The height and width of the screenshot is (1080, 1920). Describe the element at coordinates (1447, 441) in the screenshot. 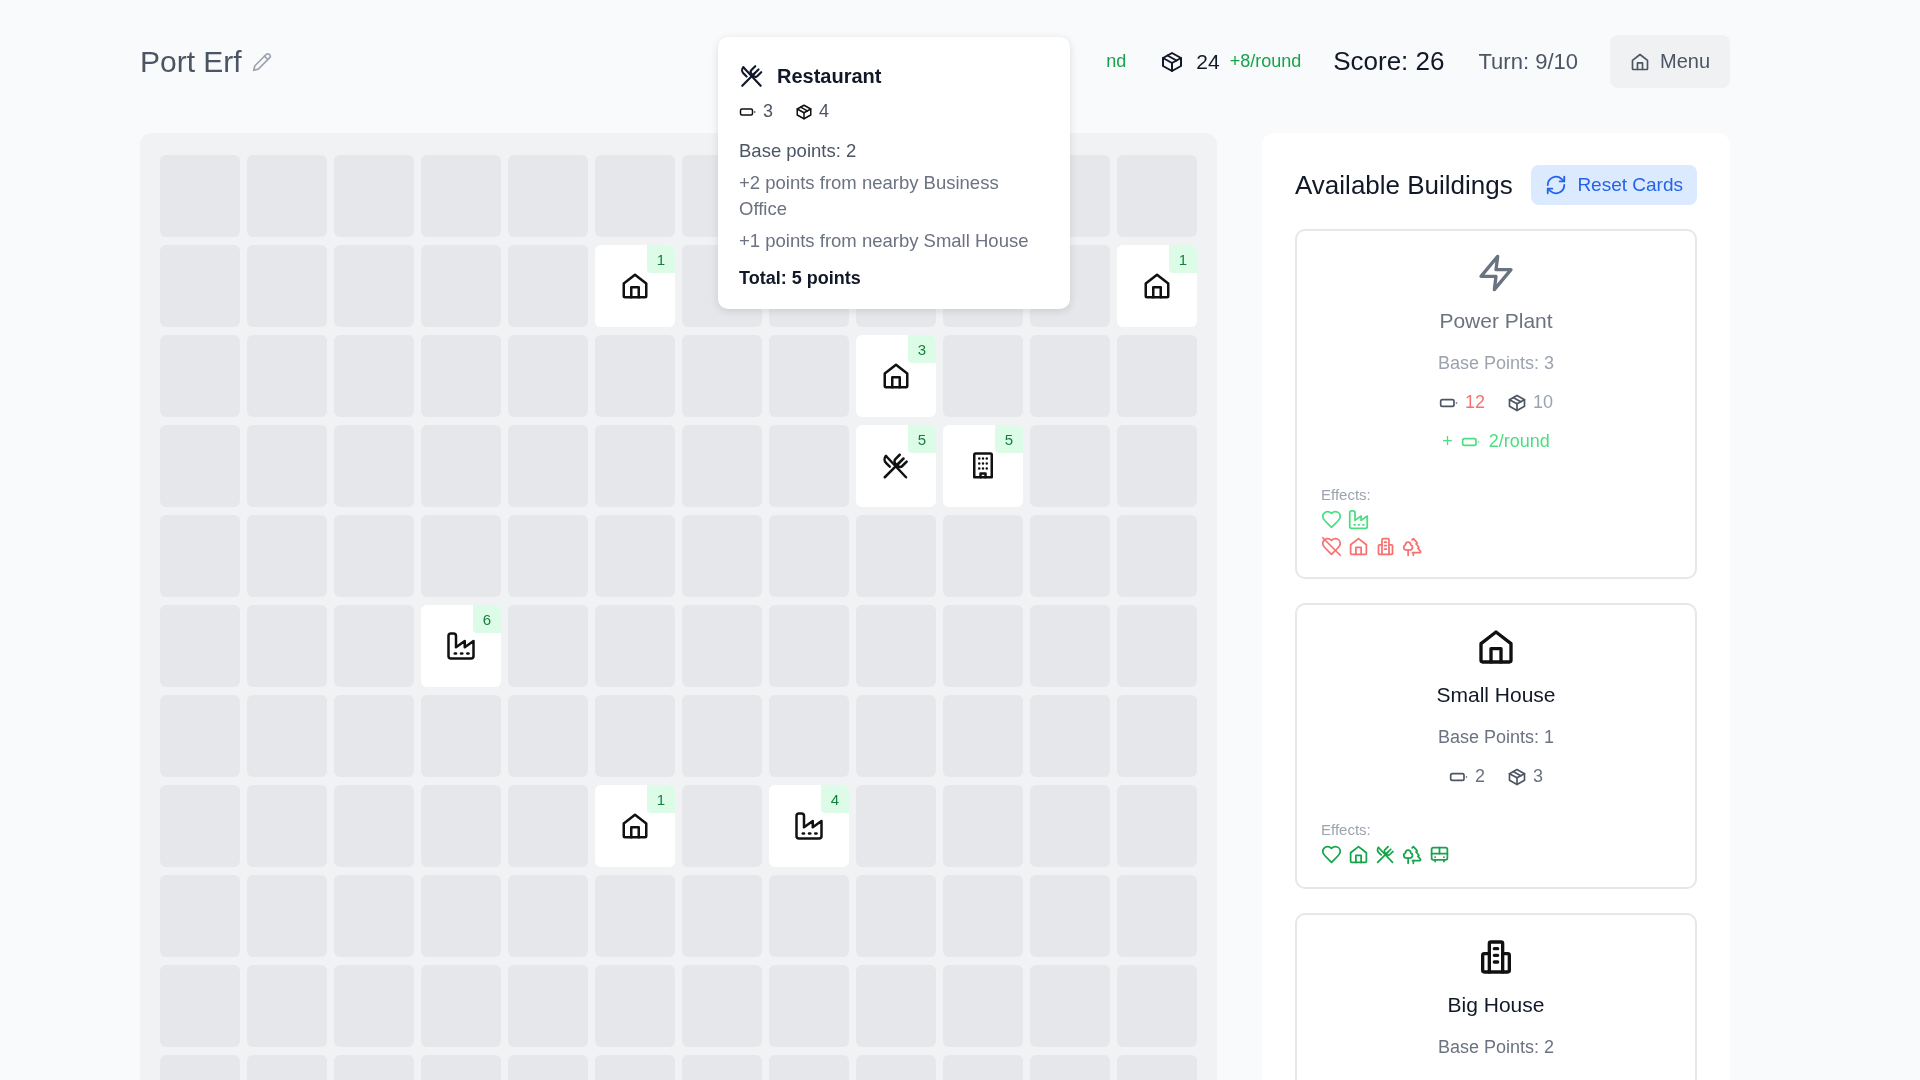

I see `plus-sign: +` at that location.